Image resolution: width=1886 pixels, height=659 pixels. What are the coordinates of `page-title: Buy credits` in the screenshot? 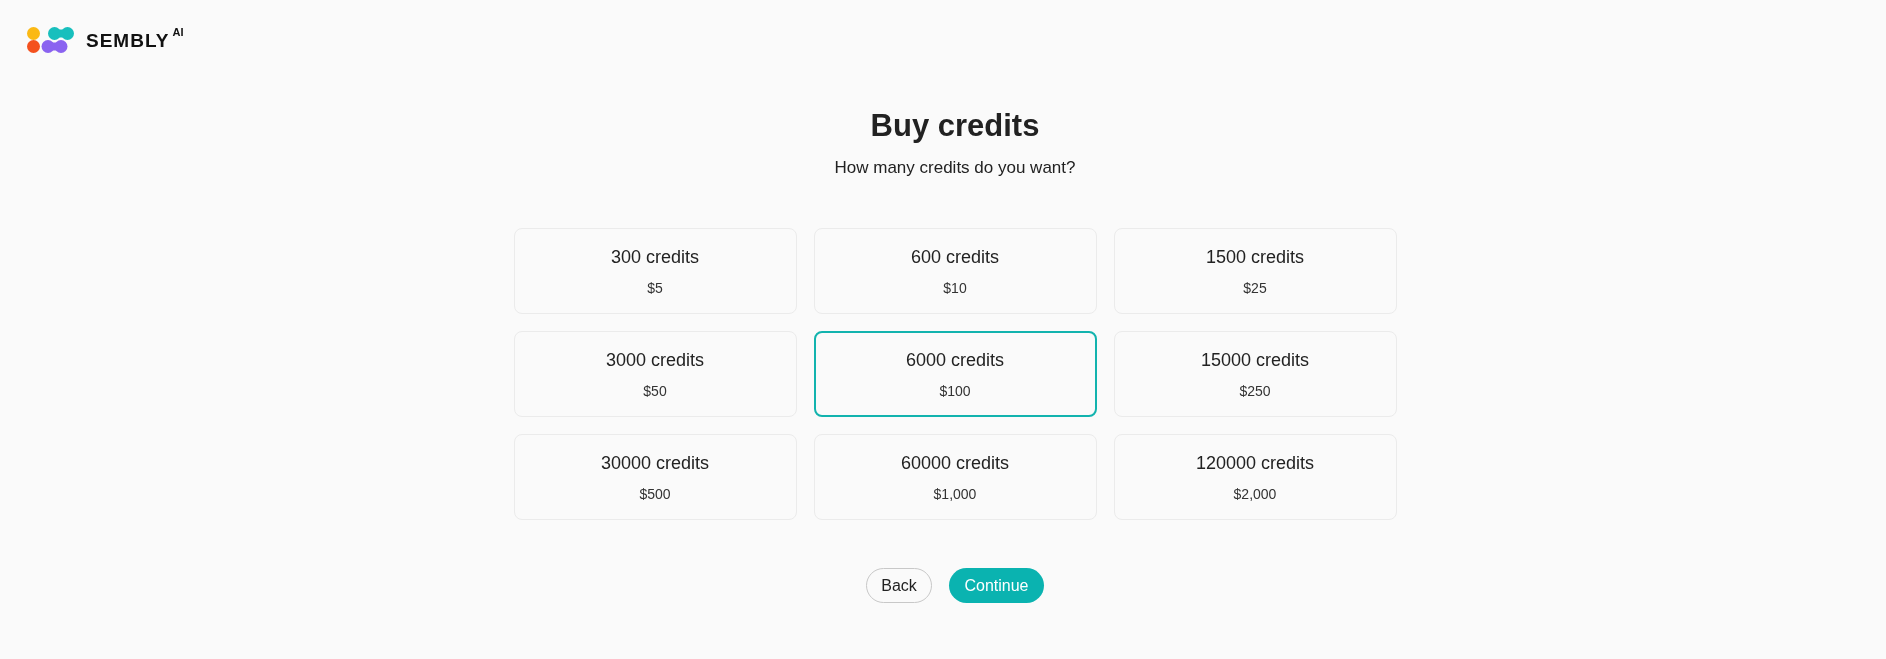 It's located at (955, 126).